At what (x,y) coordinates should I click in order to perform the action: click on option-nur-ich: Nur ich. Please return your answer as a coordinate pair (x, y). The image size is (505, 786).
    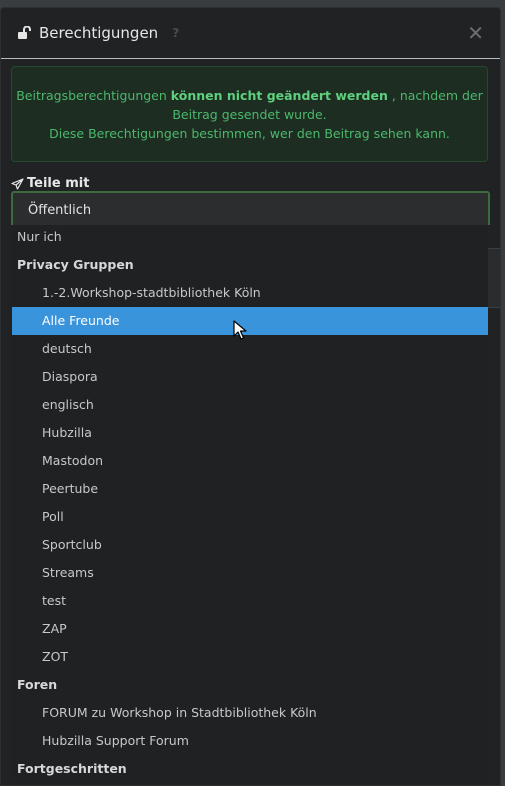
    Looking at the image, I should click on (250, 238).